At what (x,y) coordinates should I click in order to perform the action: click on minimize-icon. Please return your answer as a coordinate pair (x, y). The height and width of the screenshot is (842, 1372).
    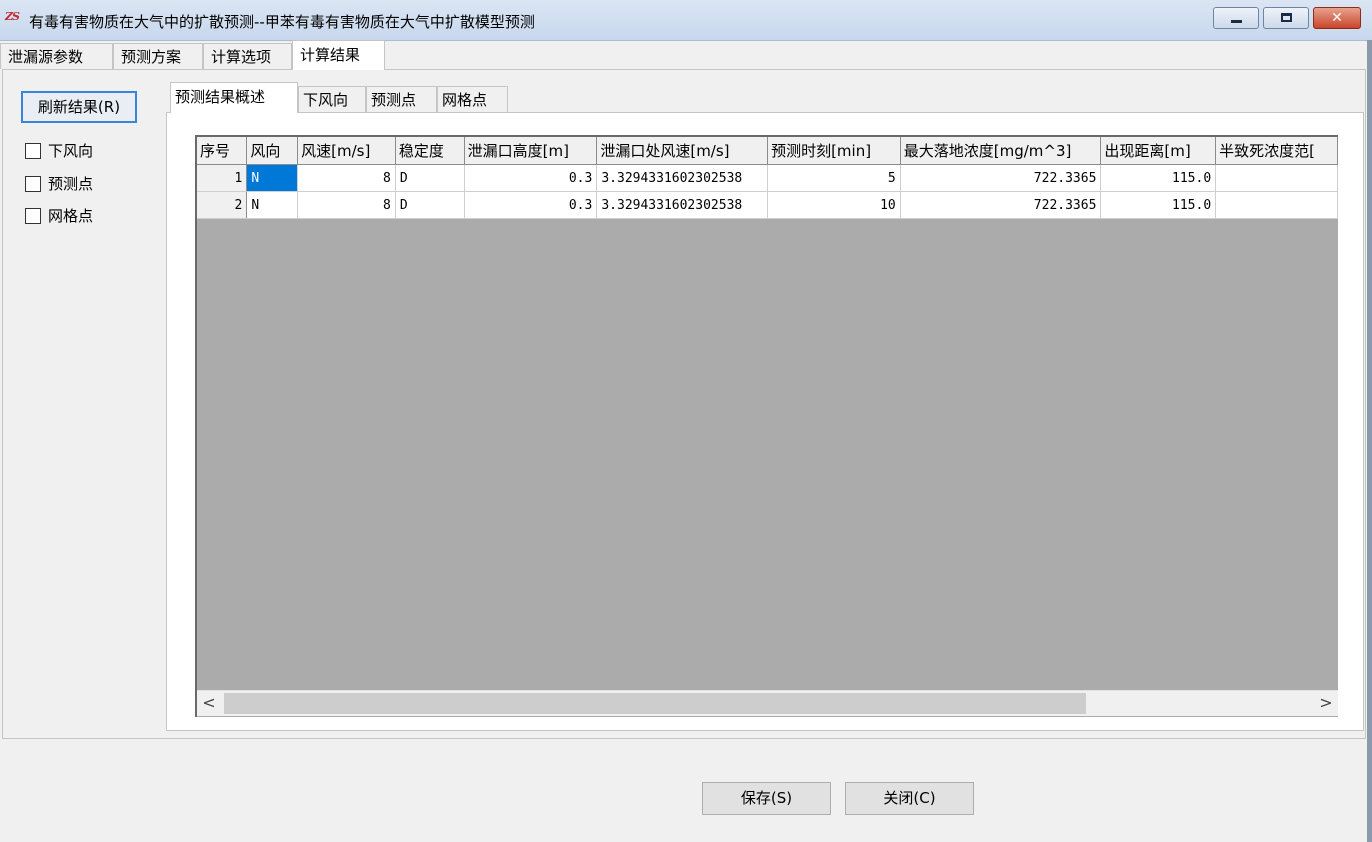
    Looking at the image, I should click on (1236, 21).